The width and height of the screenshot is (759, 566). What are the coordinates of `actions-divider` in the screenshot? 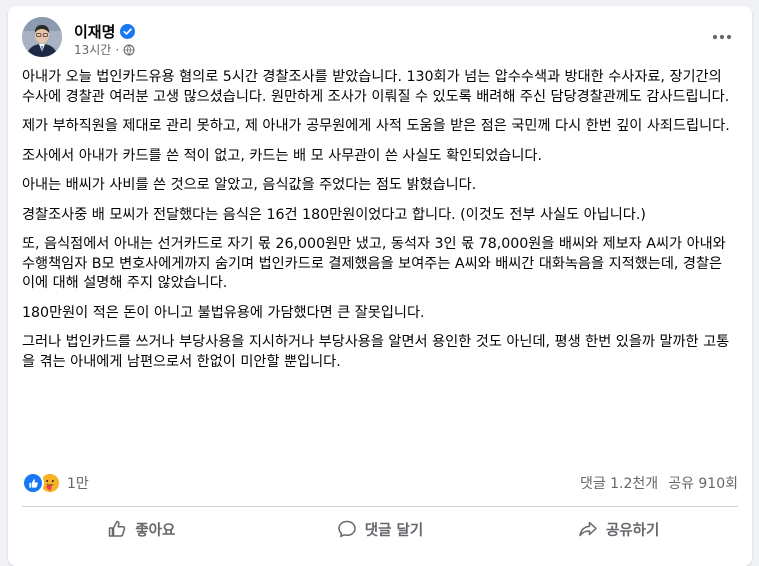 It's located at (380, 506).